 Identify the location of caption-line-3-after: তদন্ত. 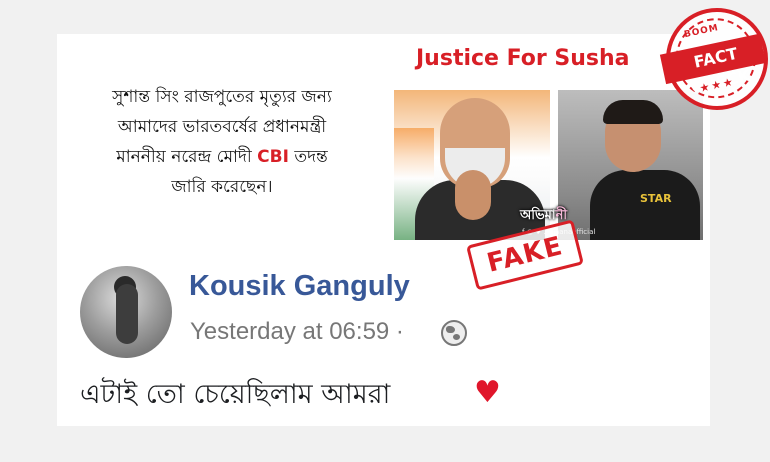
(308, 157).